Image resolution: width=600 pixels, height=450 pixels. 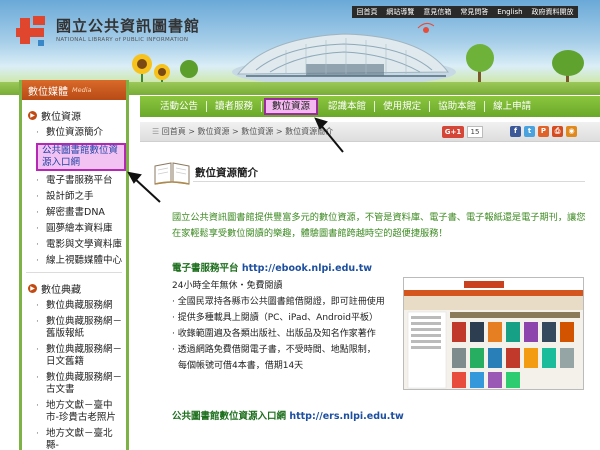 What do you see at coordinates (288, 415) in the screenshot?
I see `portal-section-heading: 公共圖書館數位資源入口網 http://ers.nlpi.edu.tw` at bounding box center [288, 415].